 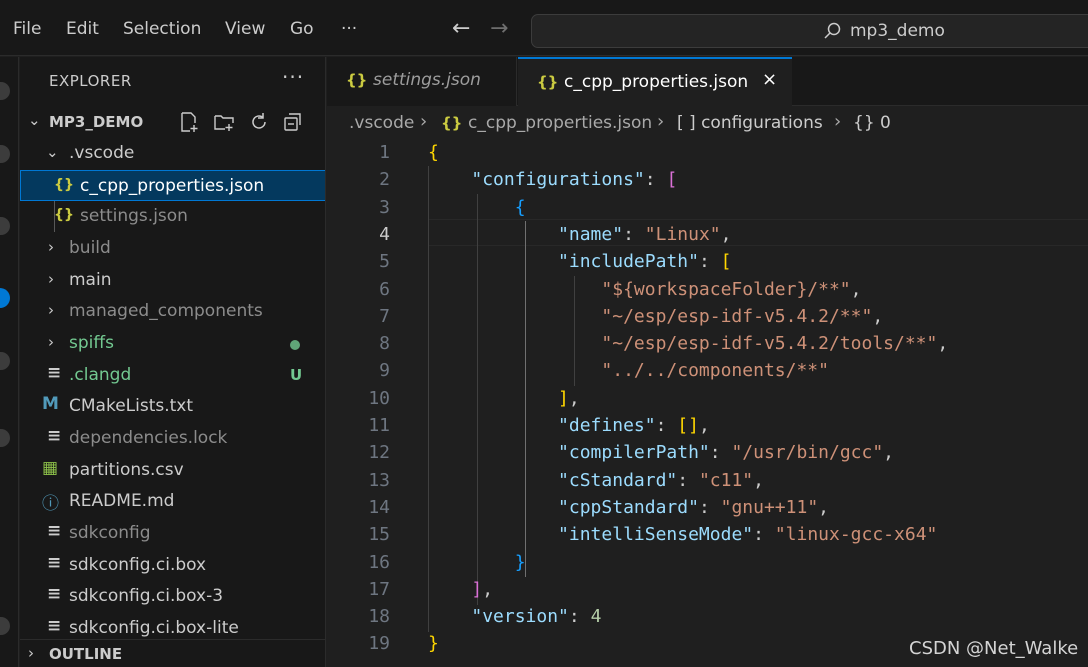 What do you see at coordinates (172, 343) in the screenshot?
I see `tree-folder-spiffs: › spiffs` at bounding box center [172, 343].